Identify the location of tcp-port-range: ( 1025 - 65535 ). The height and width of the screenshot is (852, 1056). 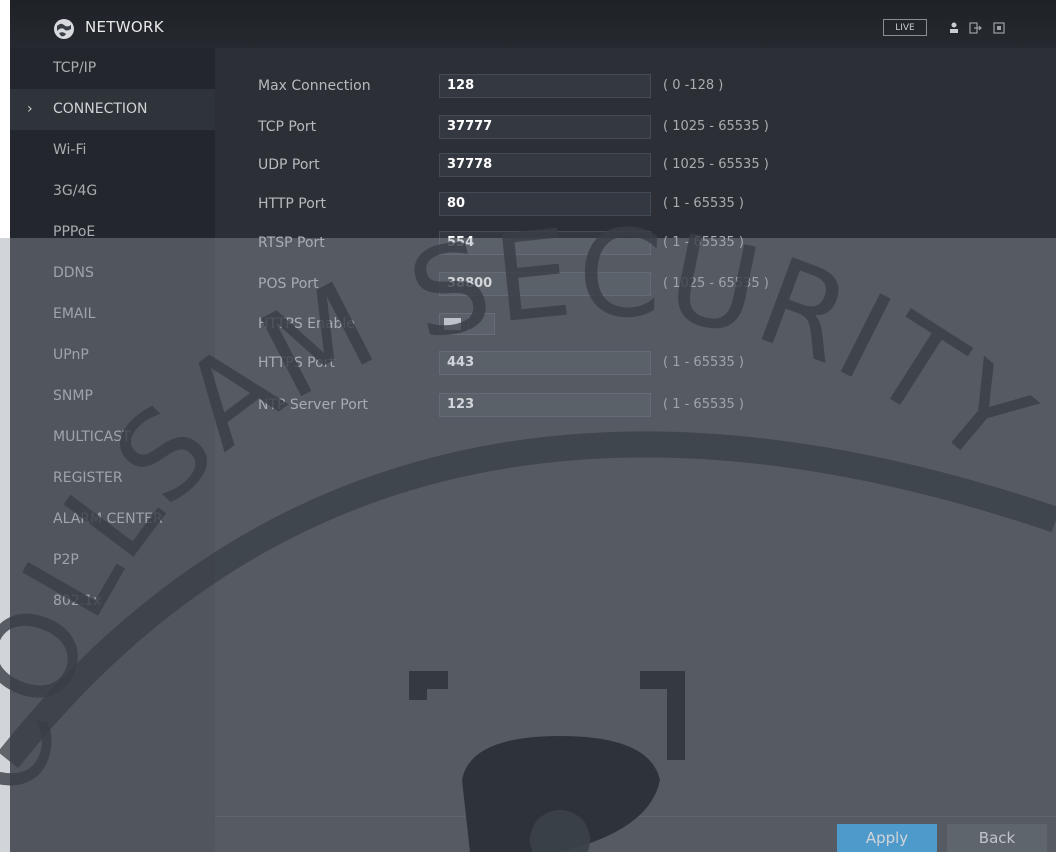
(716, 126).